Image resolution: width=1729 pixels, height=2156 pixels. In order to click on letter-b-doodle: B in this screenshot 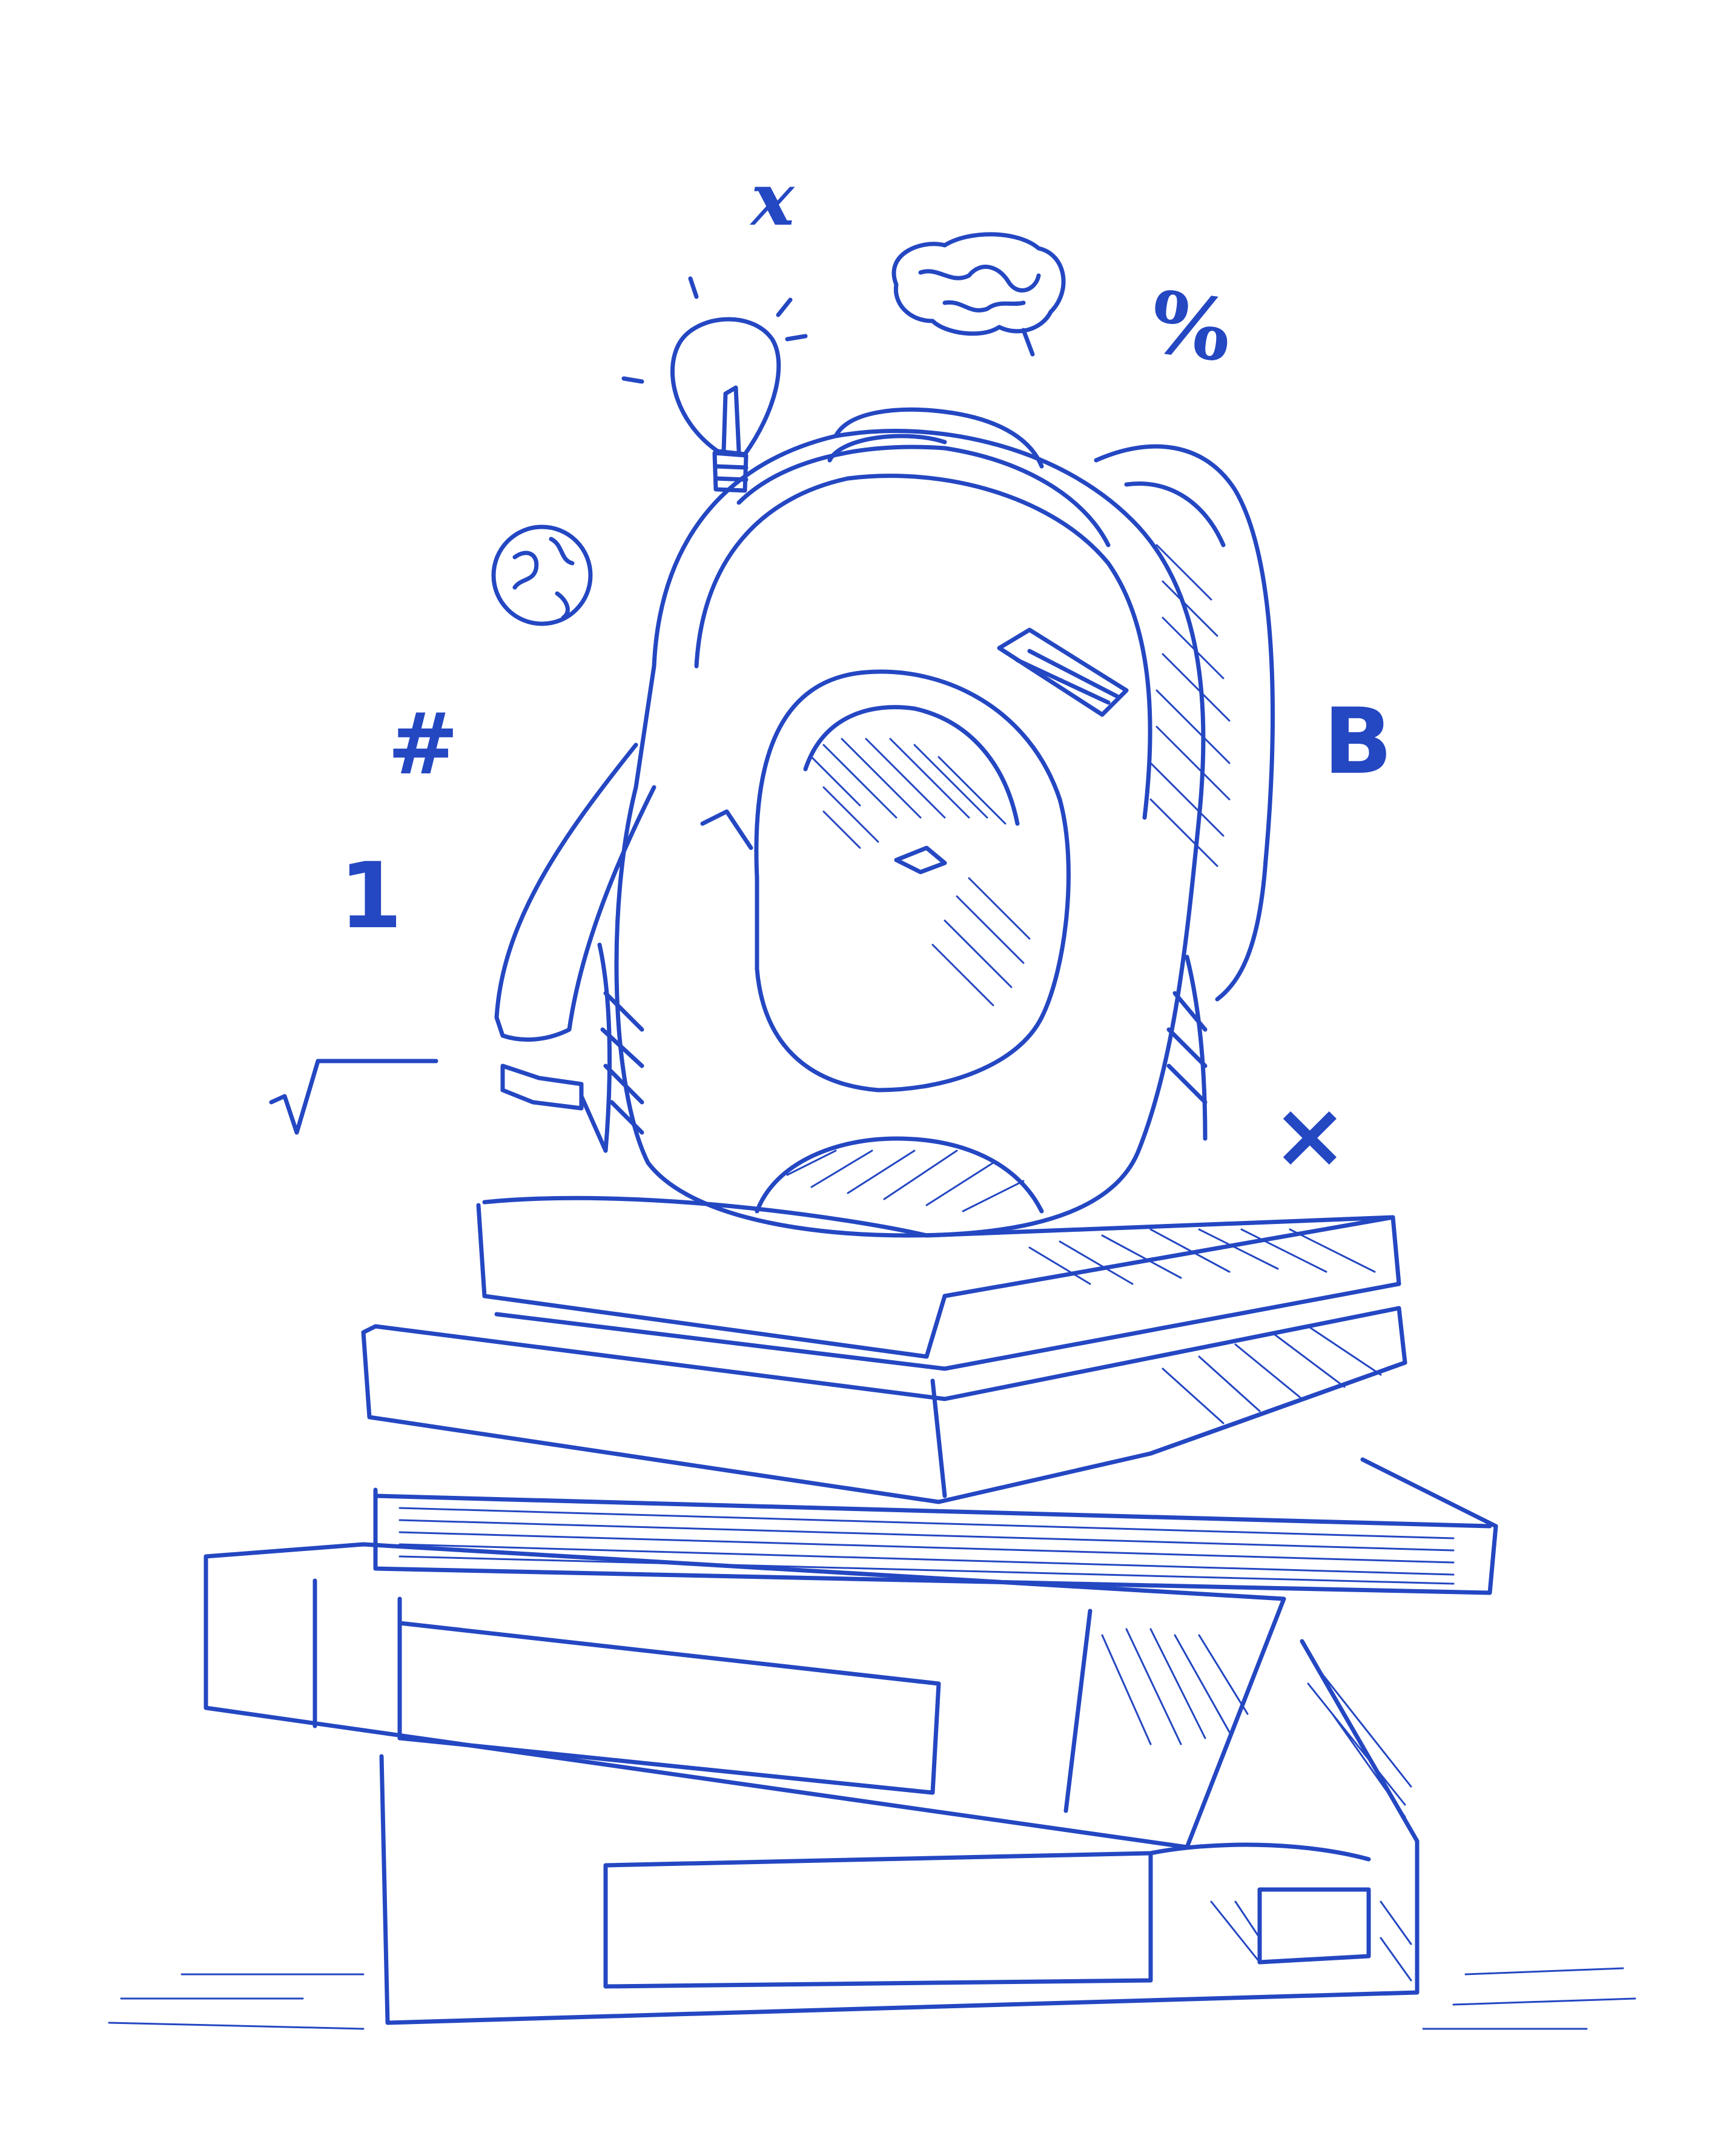, I will do `click(1358, 742)`.